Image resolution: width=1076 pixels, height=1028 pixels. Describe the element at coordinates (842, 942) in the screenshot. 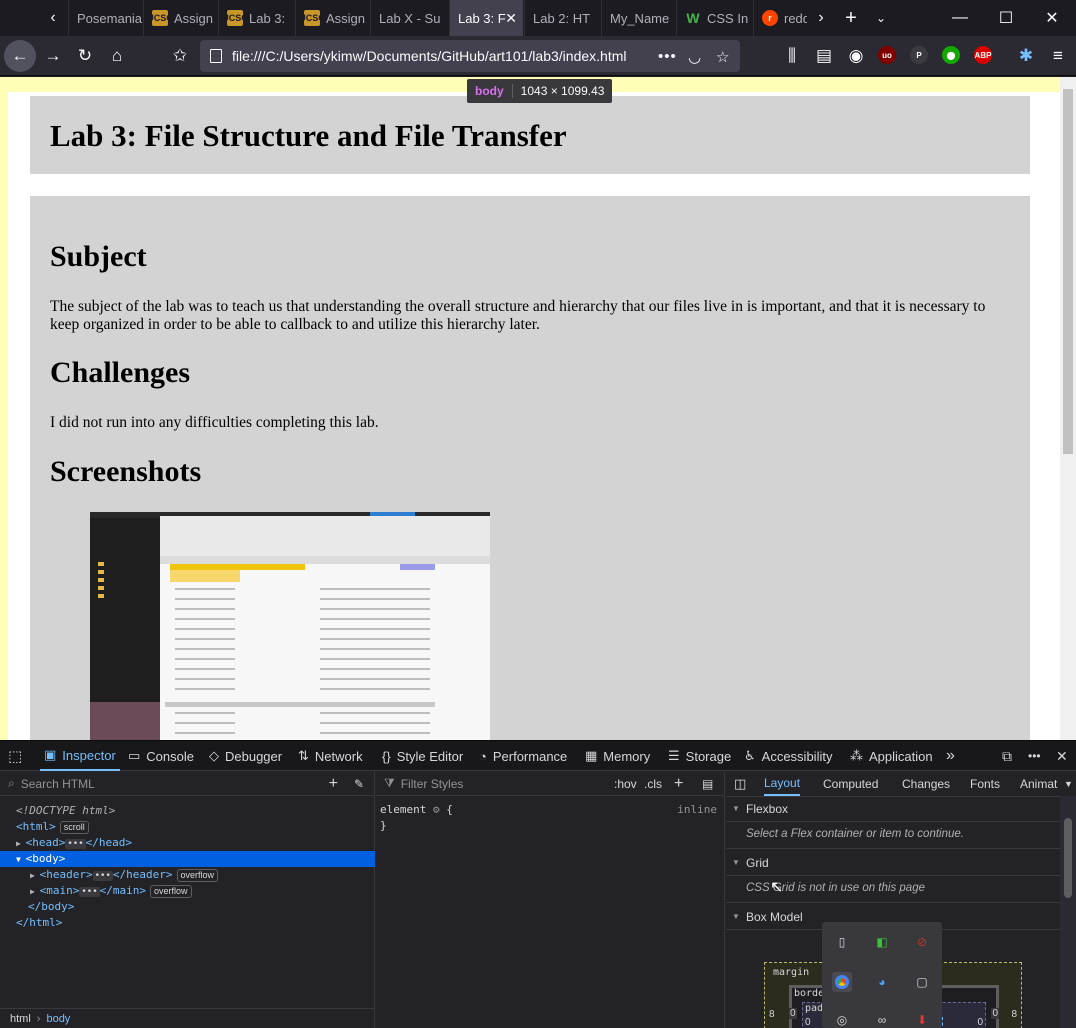

I see `usb-icon: ▯` at that location.